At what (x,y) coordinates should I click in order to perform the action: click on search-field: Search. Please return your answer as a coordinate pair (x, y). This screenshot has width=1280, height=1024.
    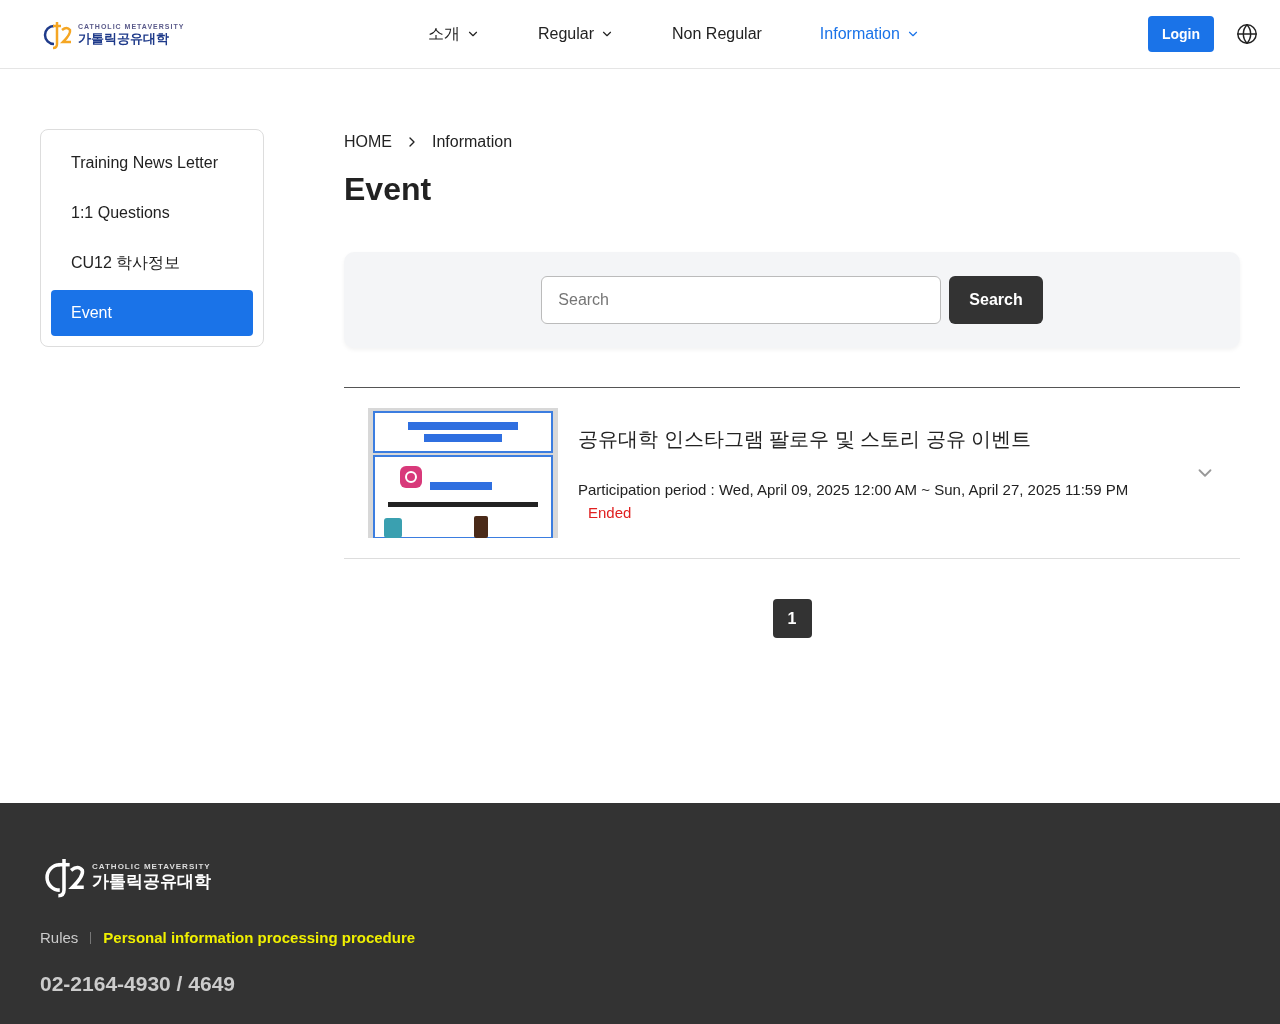
    Looking at the image, I should click on (741, 300).